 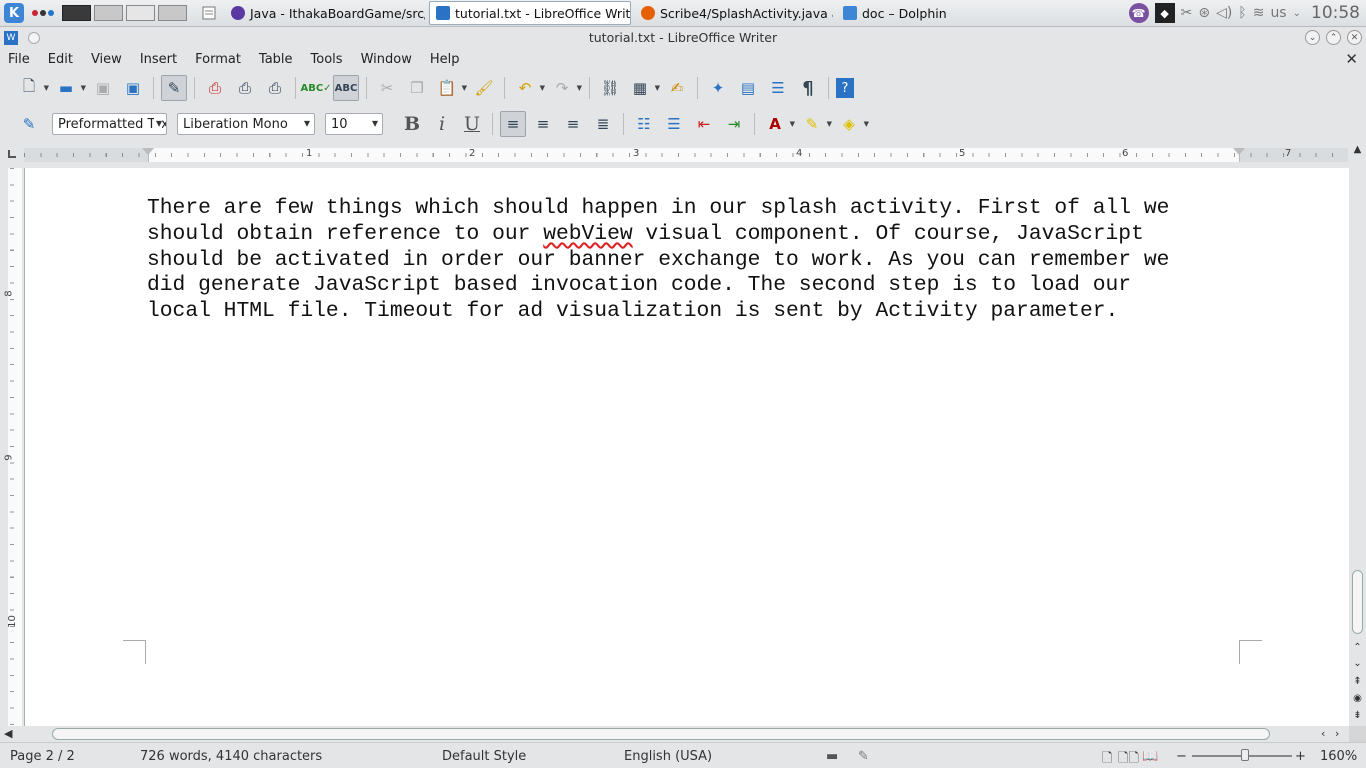 What do you see at coordinates (1357, 149) in the screenshot?
I see `scroll-up-icon: ▲` at bounding box center [1357, 149].